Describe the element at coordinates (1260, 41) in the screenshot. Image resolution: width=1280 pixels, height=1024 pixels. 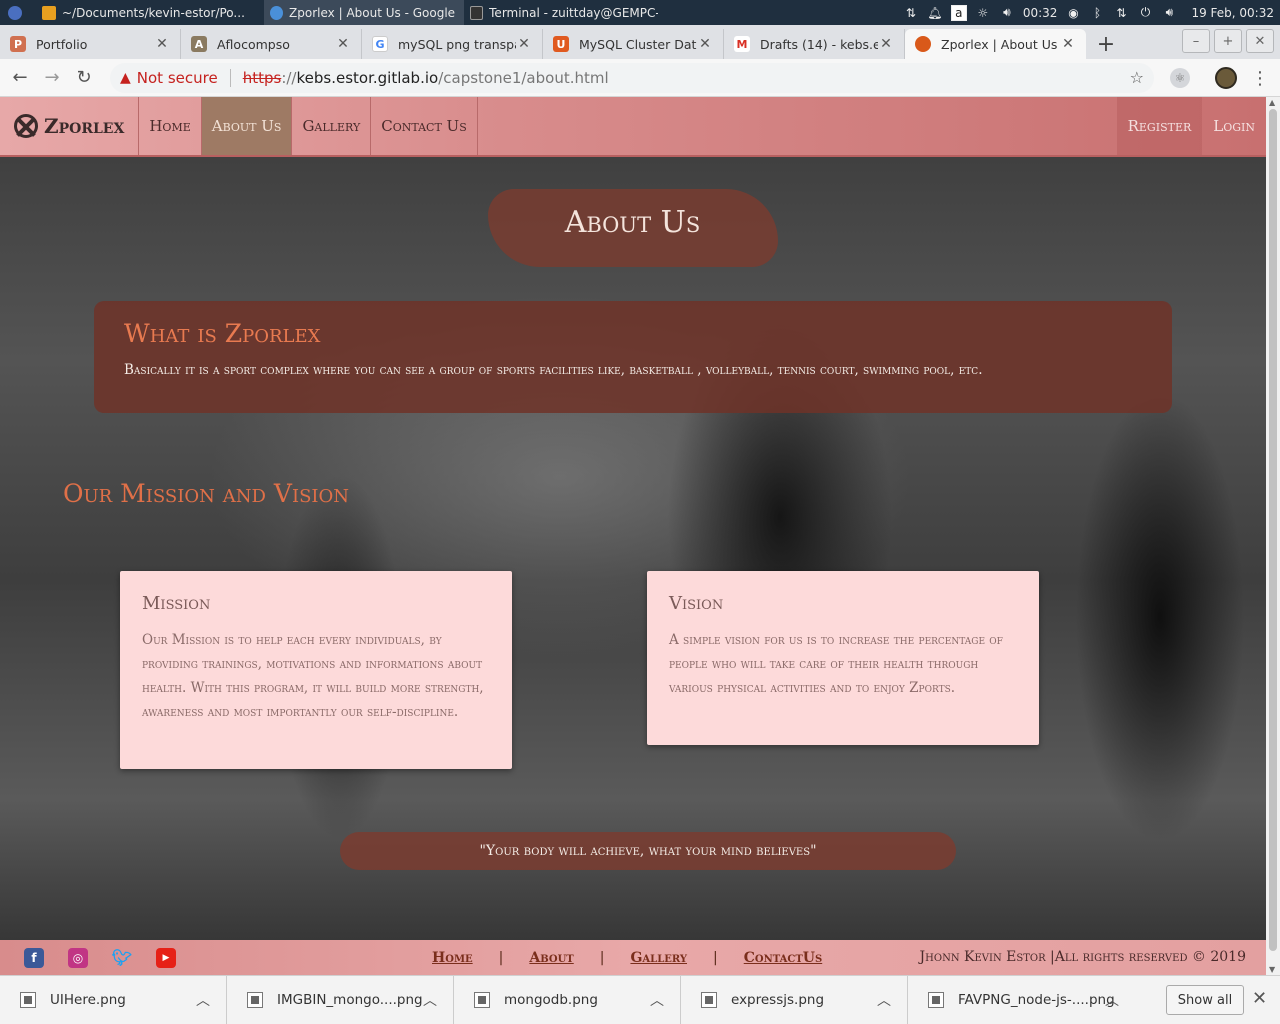
I see `close-window-button: ✕` at that location.